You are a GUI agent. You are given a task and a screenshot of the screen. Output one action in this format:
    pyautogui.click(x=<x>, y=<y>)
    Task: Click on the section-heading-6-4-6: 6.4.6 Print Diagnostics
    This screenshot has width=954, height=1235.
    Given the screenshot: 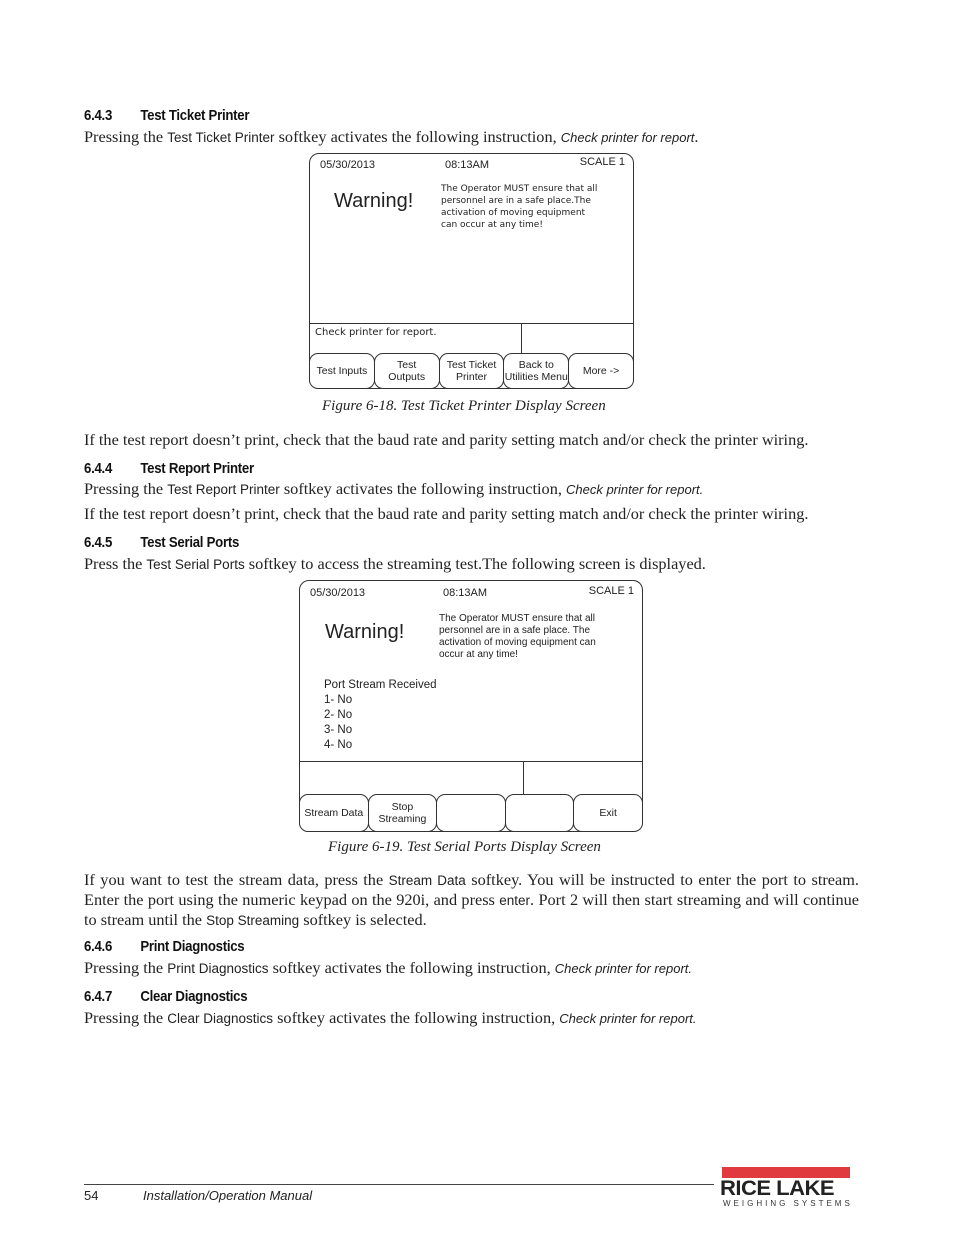 What is the action you would take?
    pyautogui.click(x=164, y=946)
    